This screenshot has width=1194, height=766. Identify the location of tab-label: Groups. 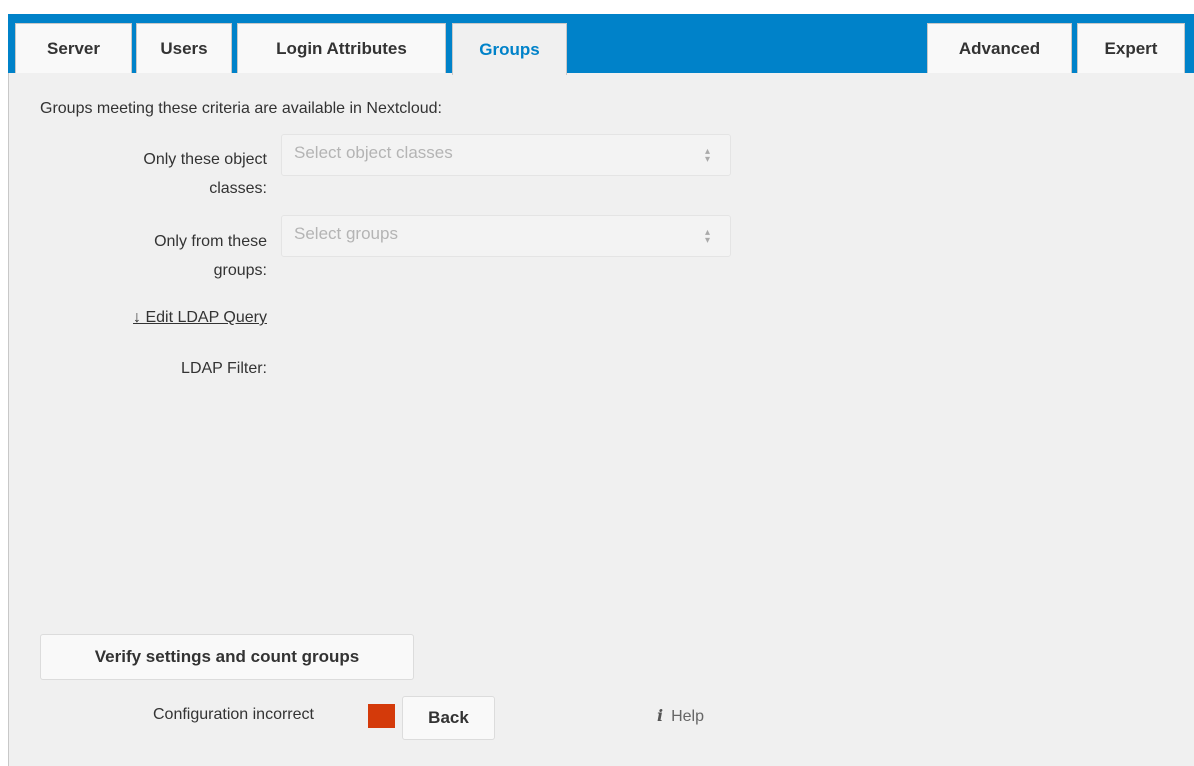
(509, 49).